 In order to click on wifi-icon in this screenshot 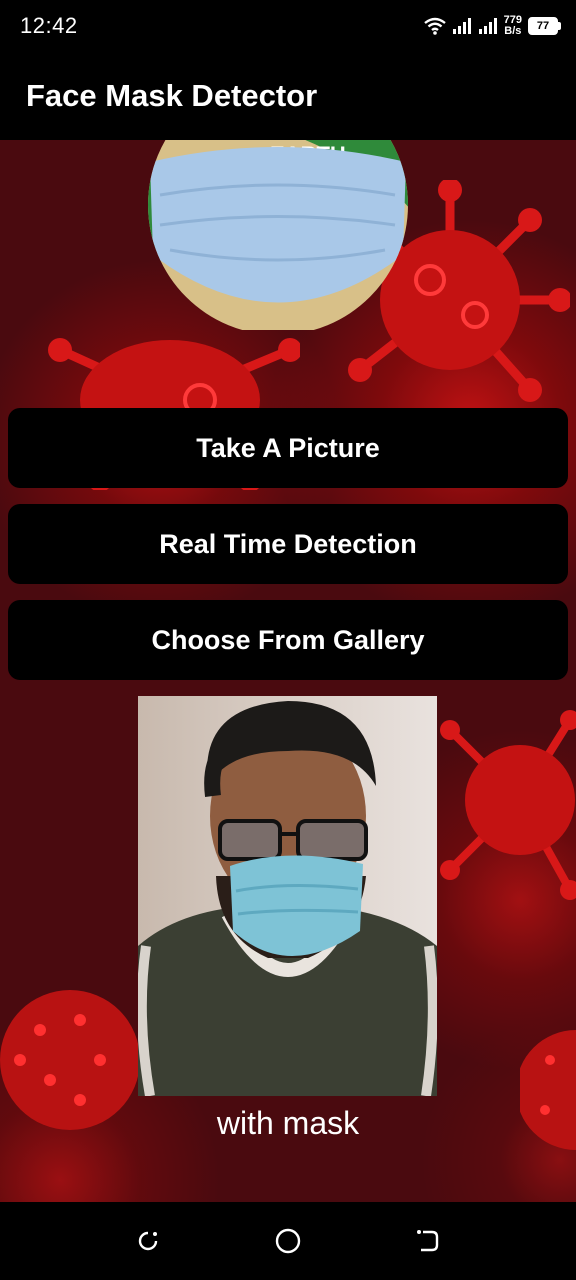, I will do `click(434, 26)`.